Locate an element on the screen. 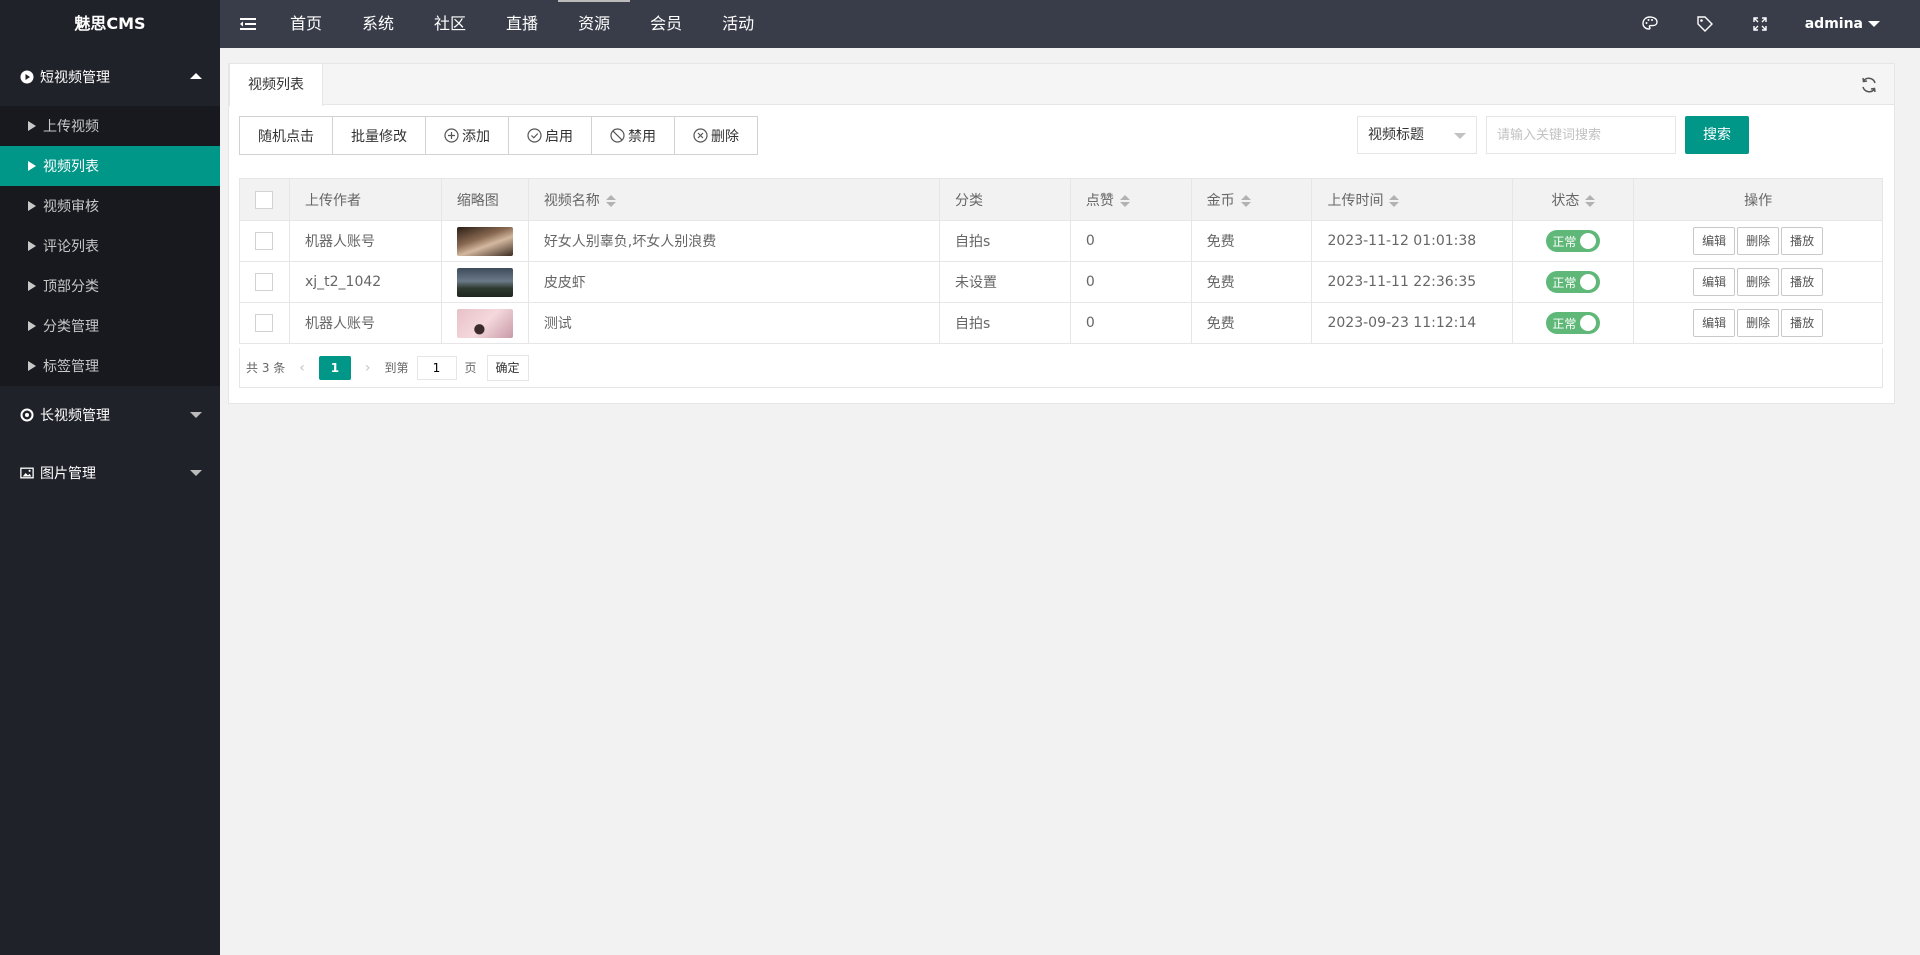  random-click-button: 随机点击 is located at coordinates (285, 135).